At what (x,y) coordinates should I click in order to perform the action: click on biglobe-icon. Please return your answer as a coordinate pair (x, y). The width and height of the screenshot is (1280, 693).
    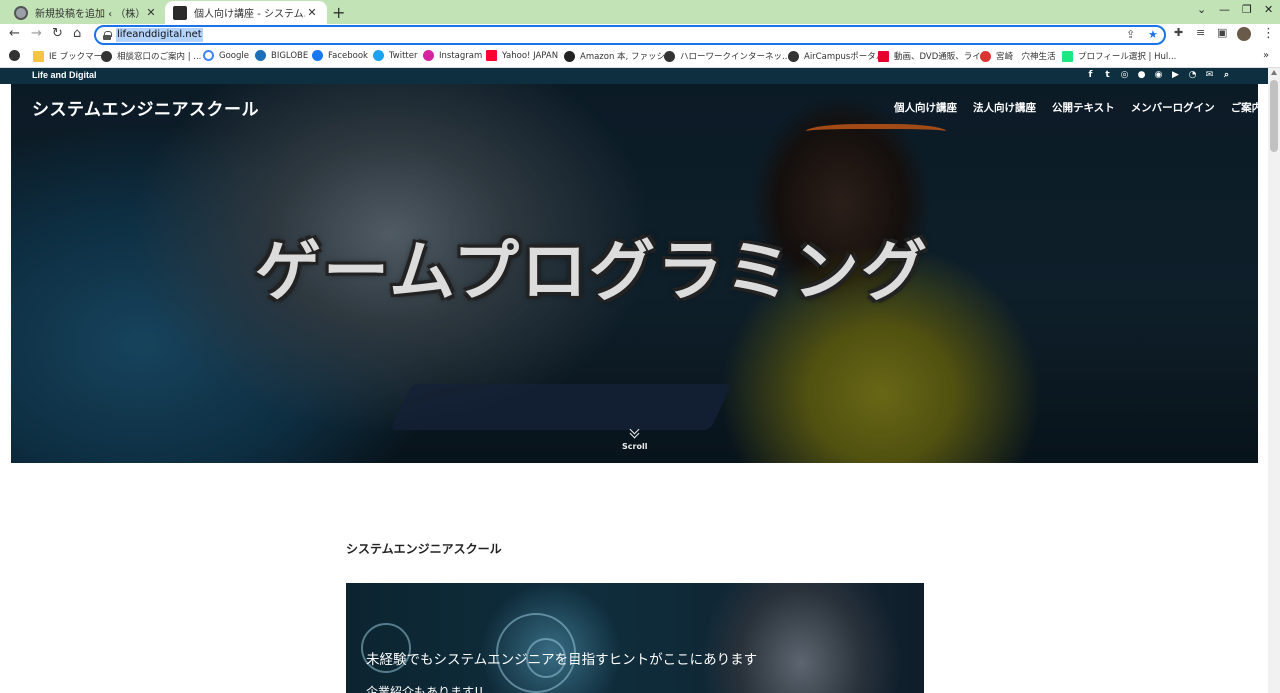
    Looking at the image, I should click on (260, 55).